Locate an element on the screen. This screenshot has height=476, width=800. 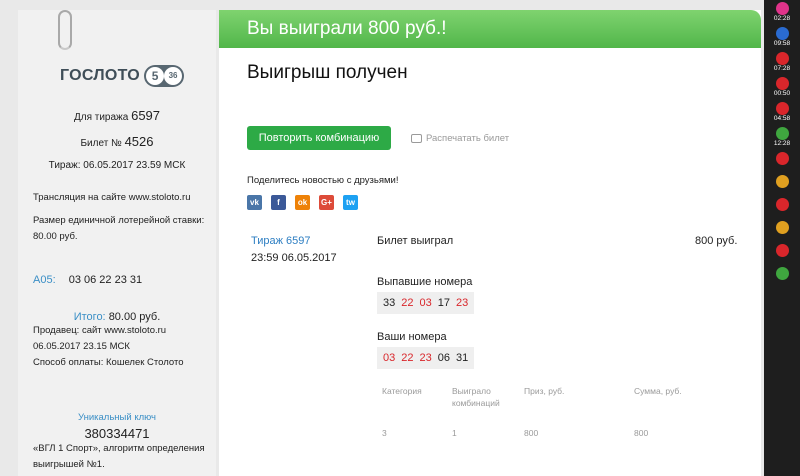
drawn-number-ball: 17 is located at coordinates (443, 303).